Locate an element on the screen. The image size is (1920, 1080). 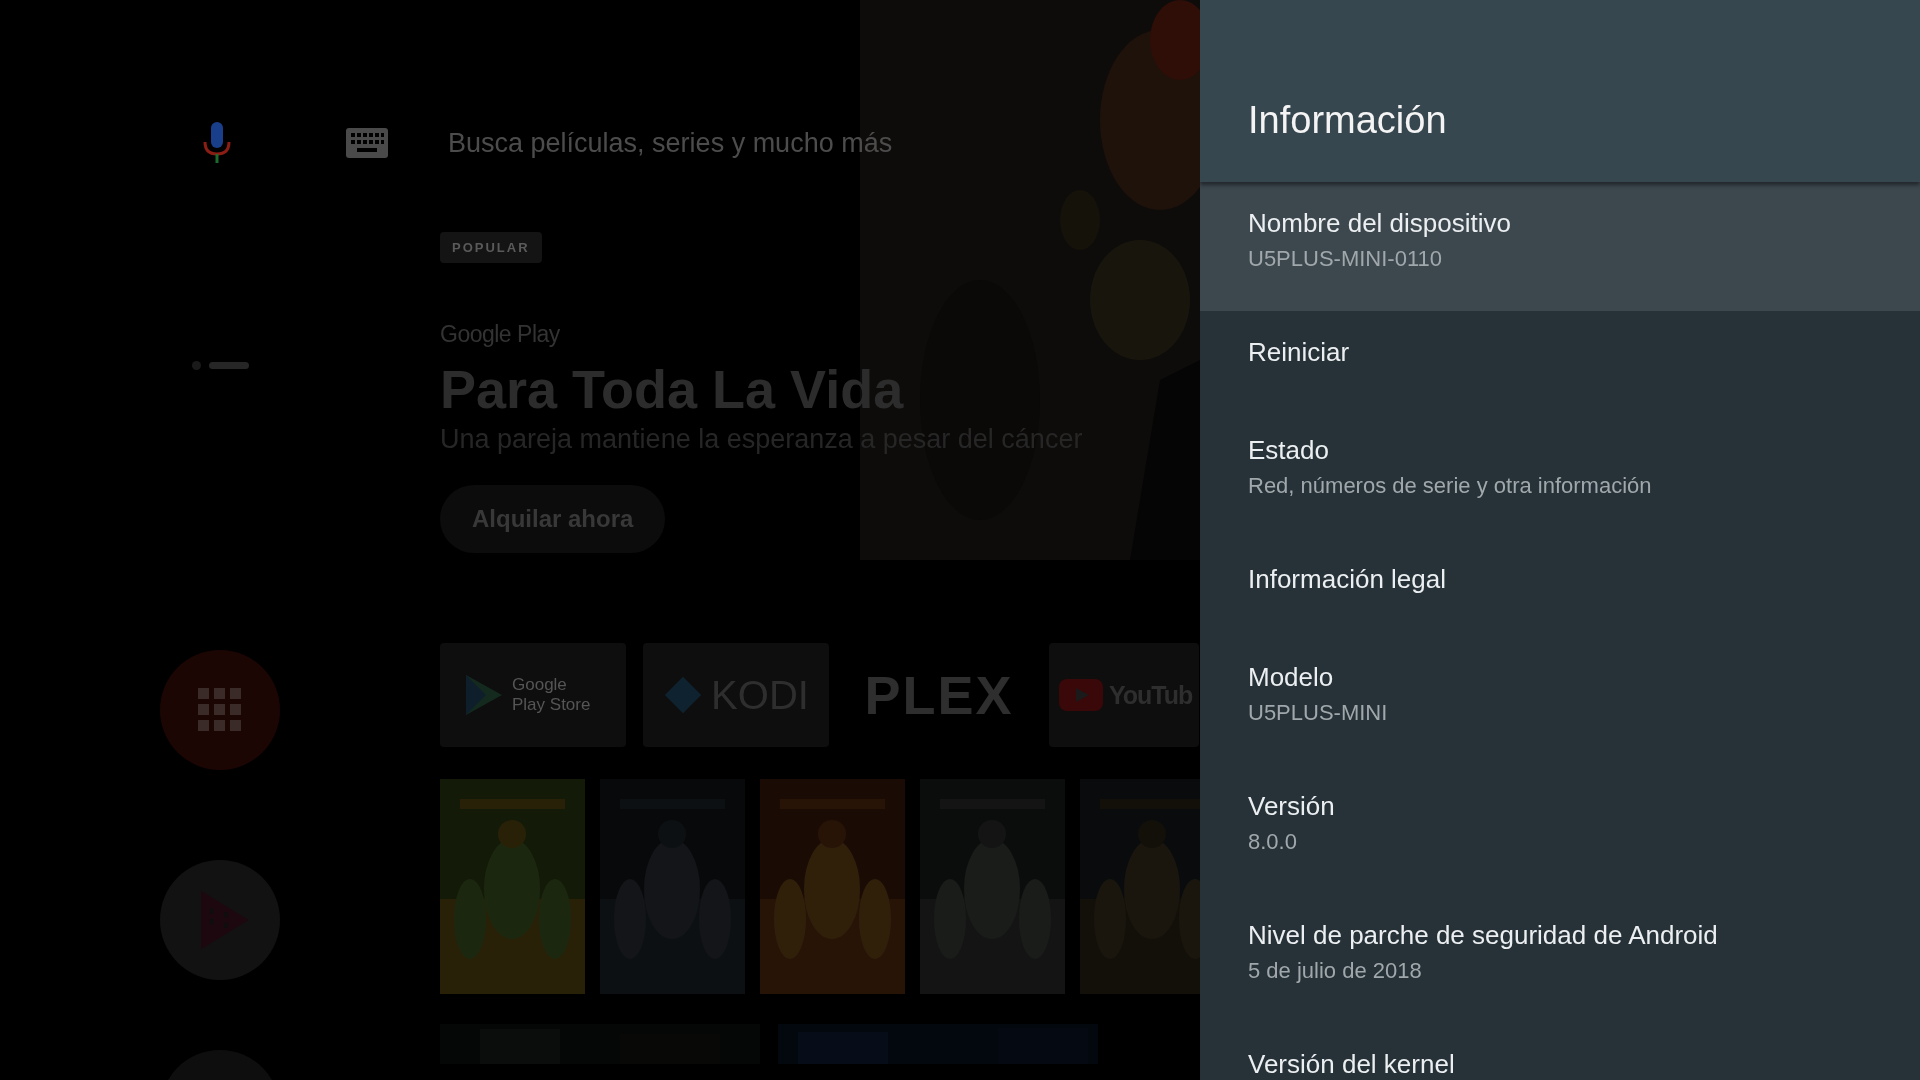
grid-icon is located at coordinates (220, 710).